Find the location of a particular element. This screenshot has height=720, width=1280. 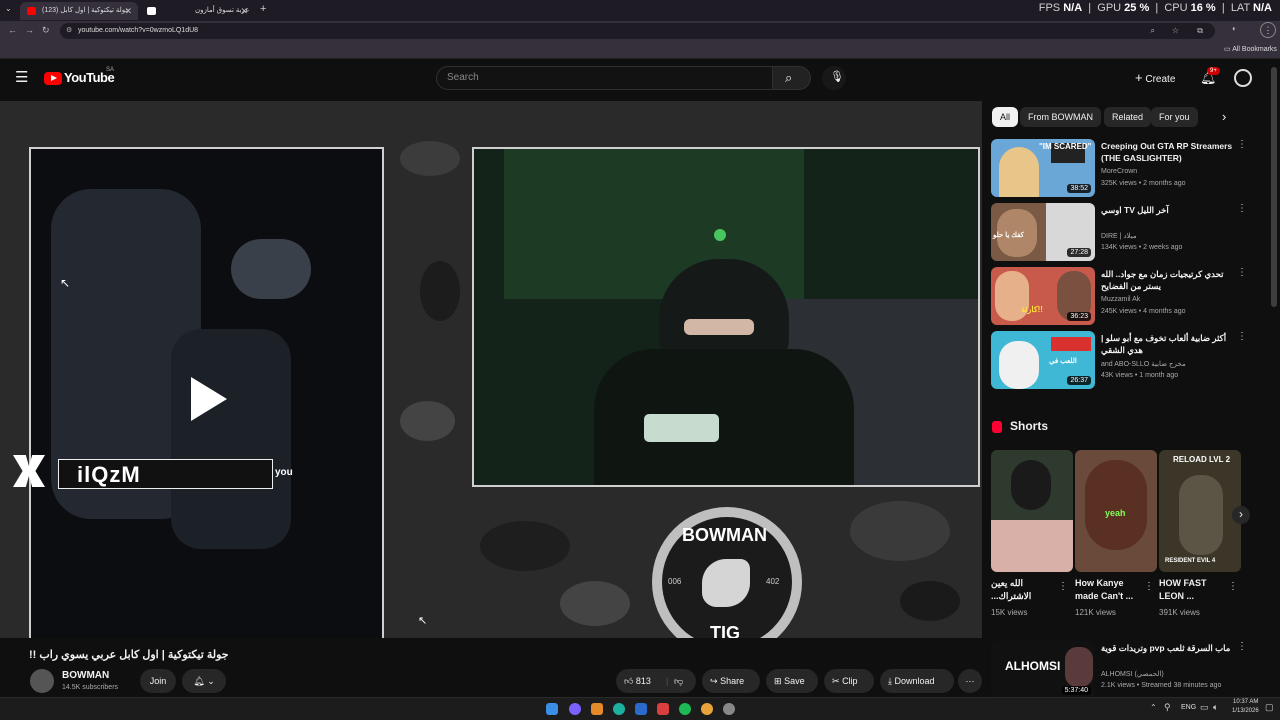

mouse-cursor-icon: ↖ is located at coordinates (65, 283).